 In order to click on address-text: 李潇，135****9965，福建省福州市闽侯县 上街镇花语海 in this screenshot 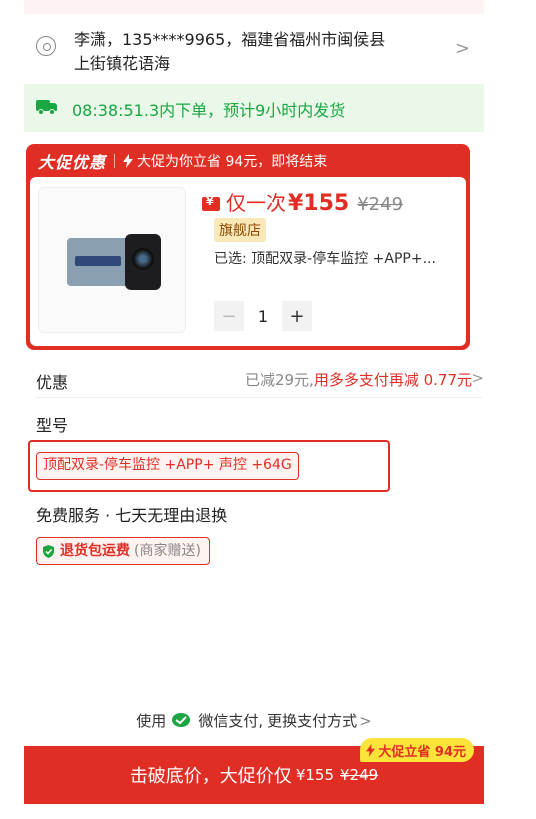, I will do `click(259, 52)`.